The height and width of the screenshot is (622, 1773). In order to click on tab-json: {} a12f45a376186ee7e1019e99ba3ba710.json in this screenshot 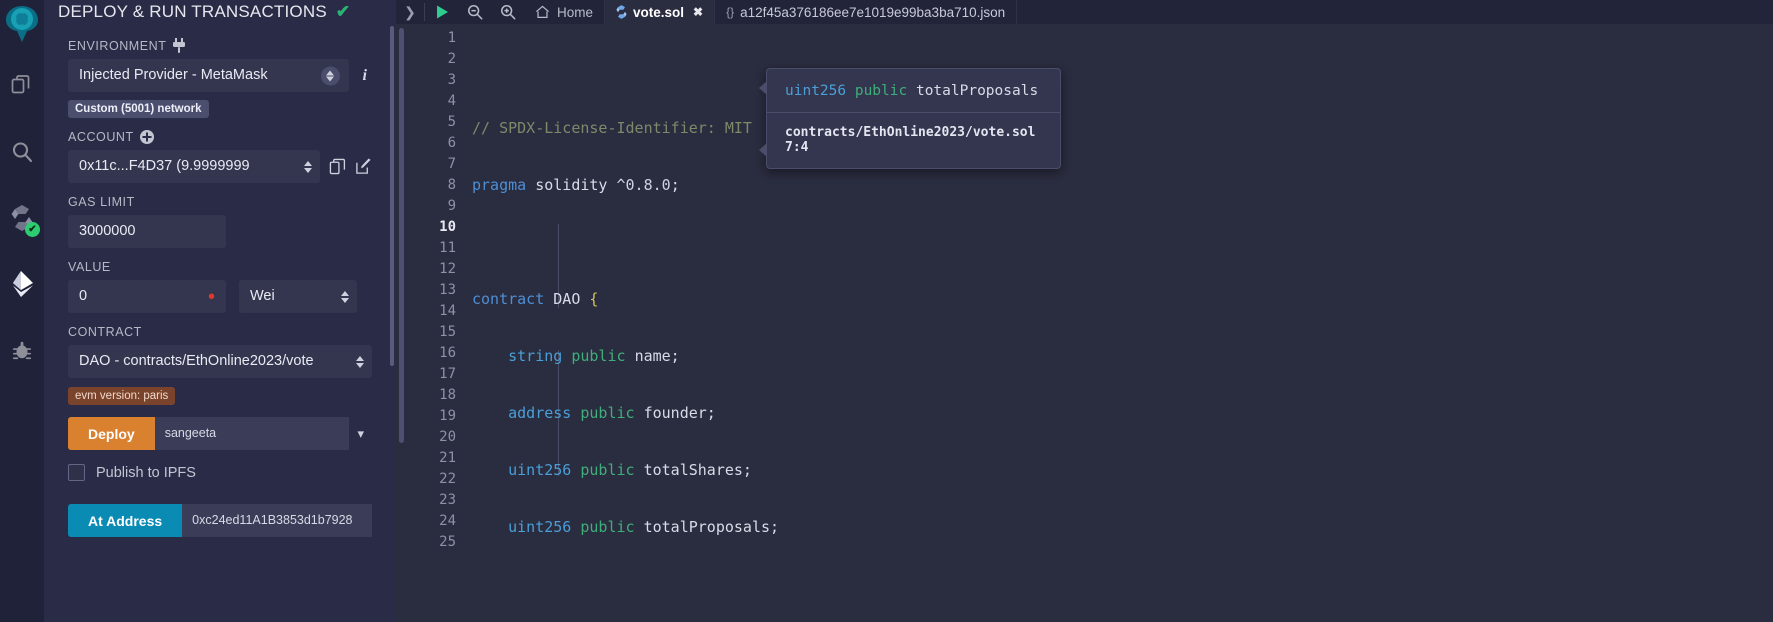, I will do `click(866, 12)`.